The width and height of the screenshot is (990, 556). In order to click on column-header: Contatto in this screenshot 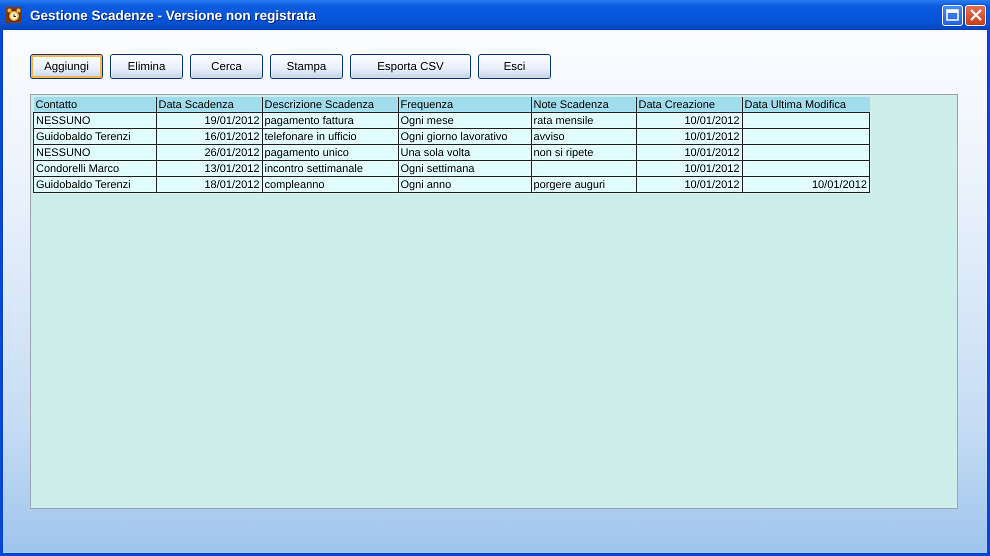, I will do `click(95, 104)`.